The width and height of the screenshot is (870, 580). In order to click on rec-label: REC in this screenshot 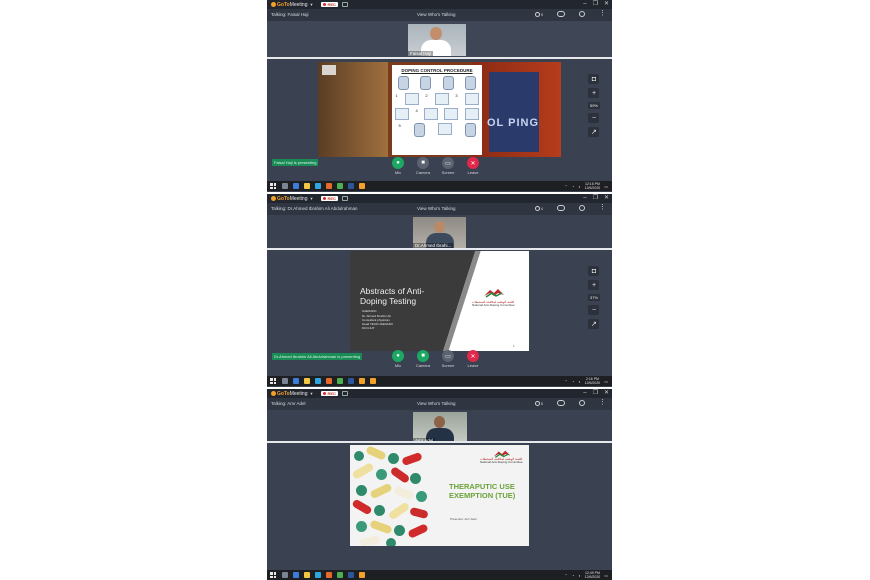, I will do `click(331, 198)`.